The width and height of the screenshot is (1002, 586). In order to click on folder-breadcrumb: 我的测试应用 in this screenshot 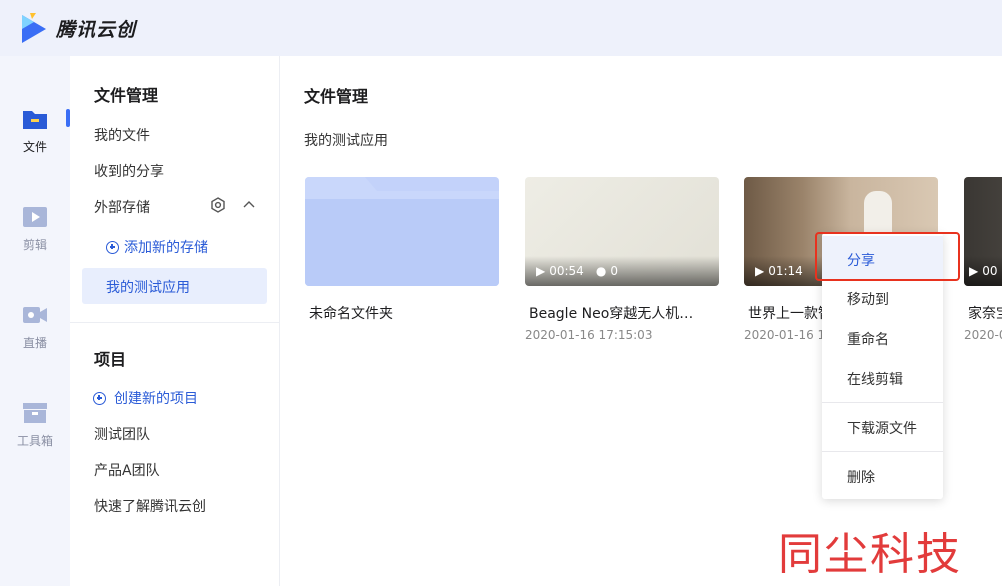, I will do `click(346, 141)`.